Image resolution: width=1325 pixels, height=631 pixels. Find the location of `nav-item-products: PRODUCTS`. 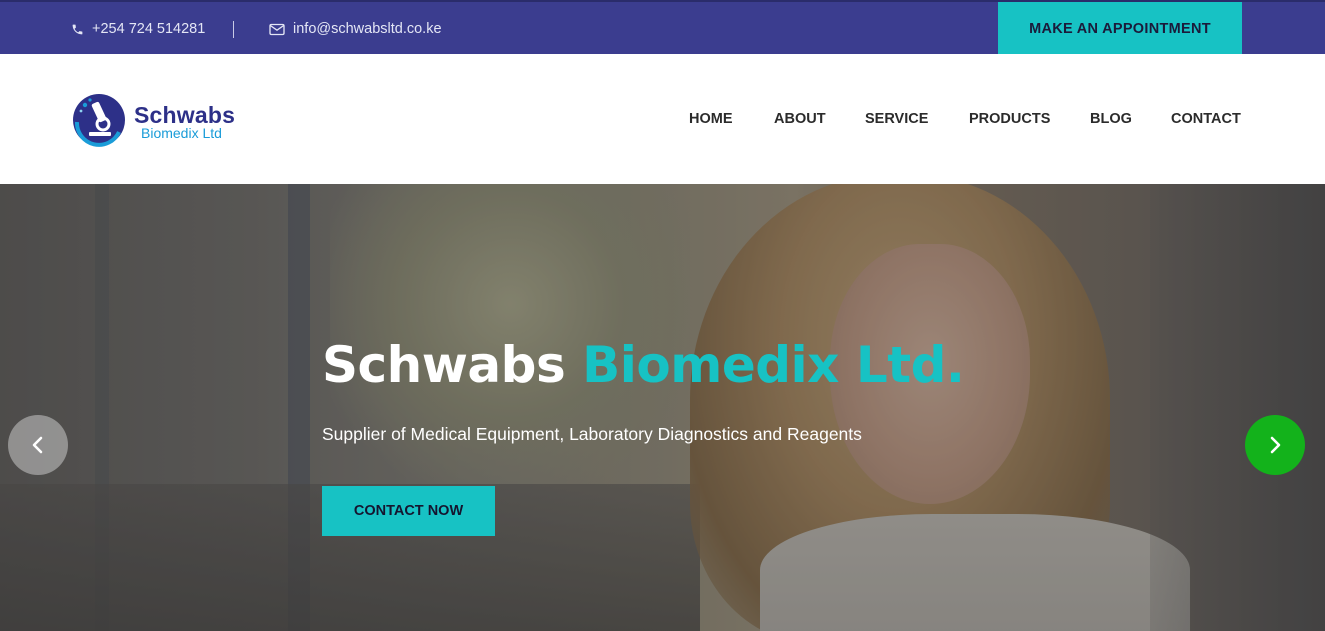

nav-item-products: PRODUCTS is located at coordinates (1009, 119).